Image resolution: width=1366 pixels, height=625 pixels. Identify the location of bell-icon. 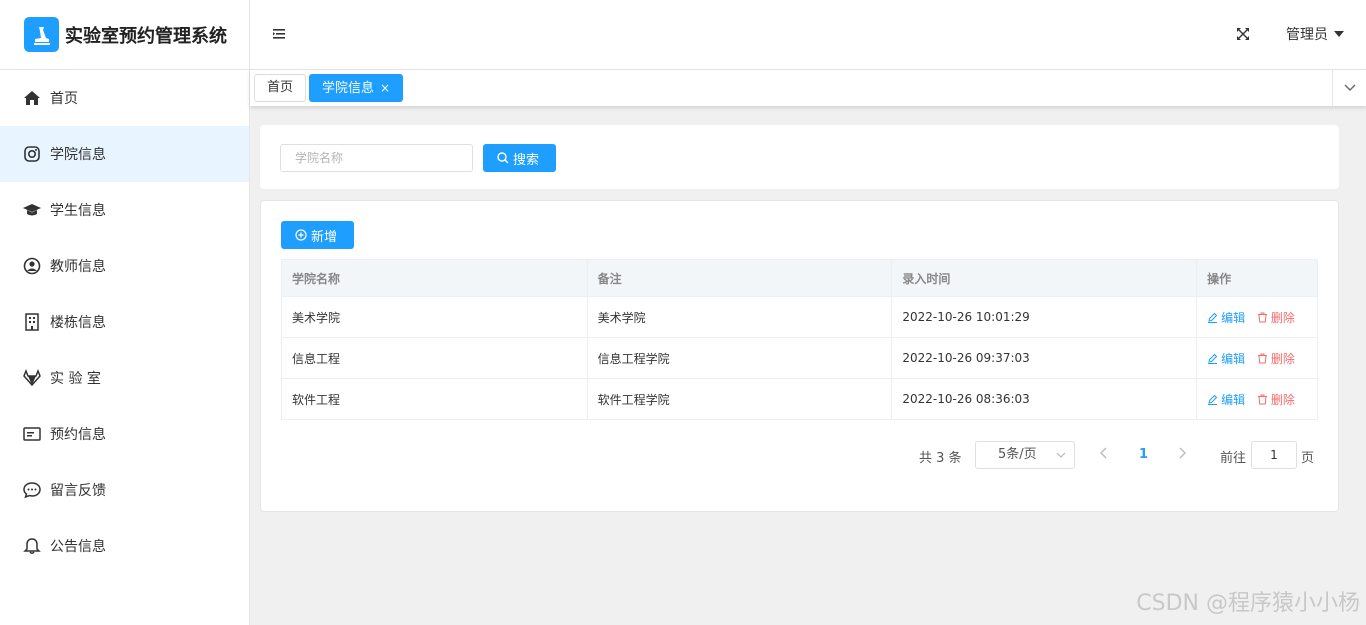
(32, 546).